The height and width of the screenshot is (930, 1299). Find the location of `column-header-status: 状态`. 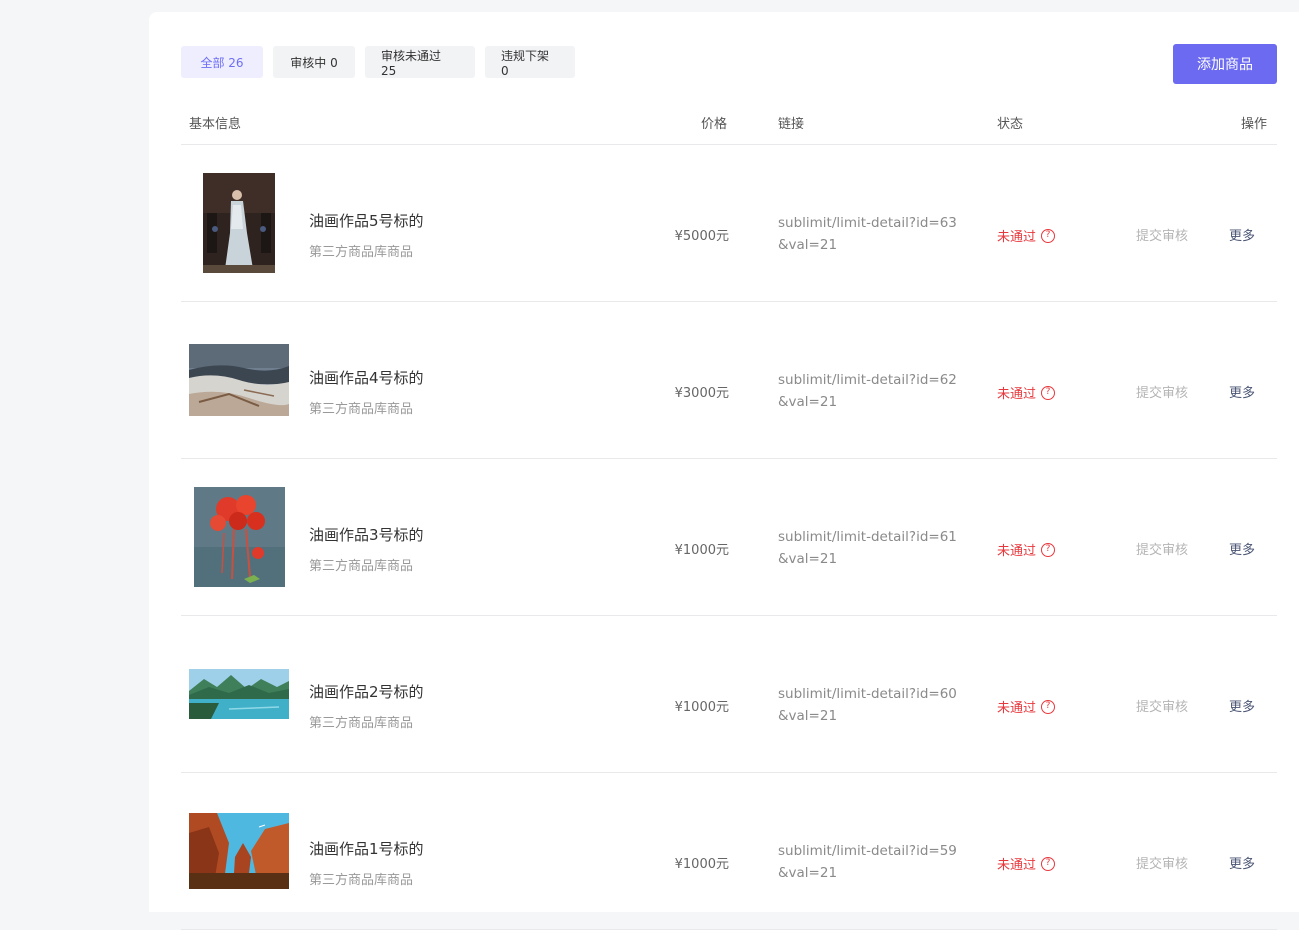

column-header-status: 状态 is located at coordinates (1010, 124).